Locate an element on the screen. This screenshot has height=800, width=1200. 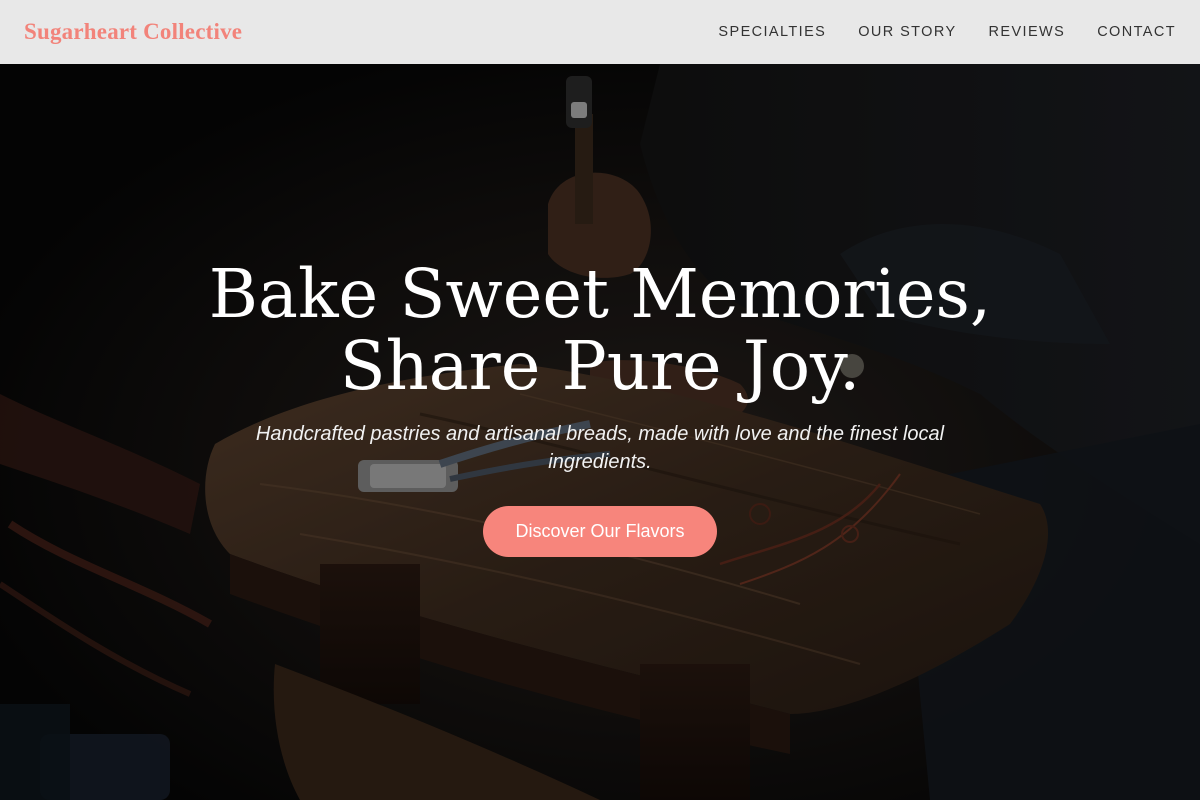
main-nav: SPECIALTIES OUR STORY REVIEWS CONTACT is located at coordinates (947, 32).